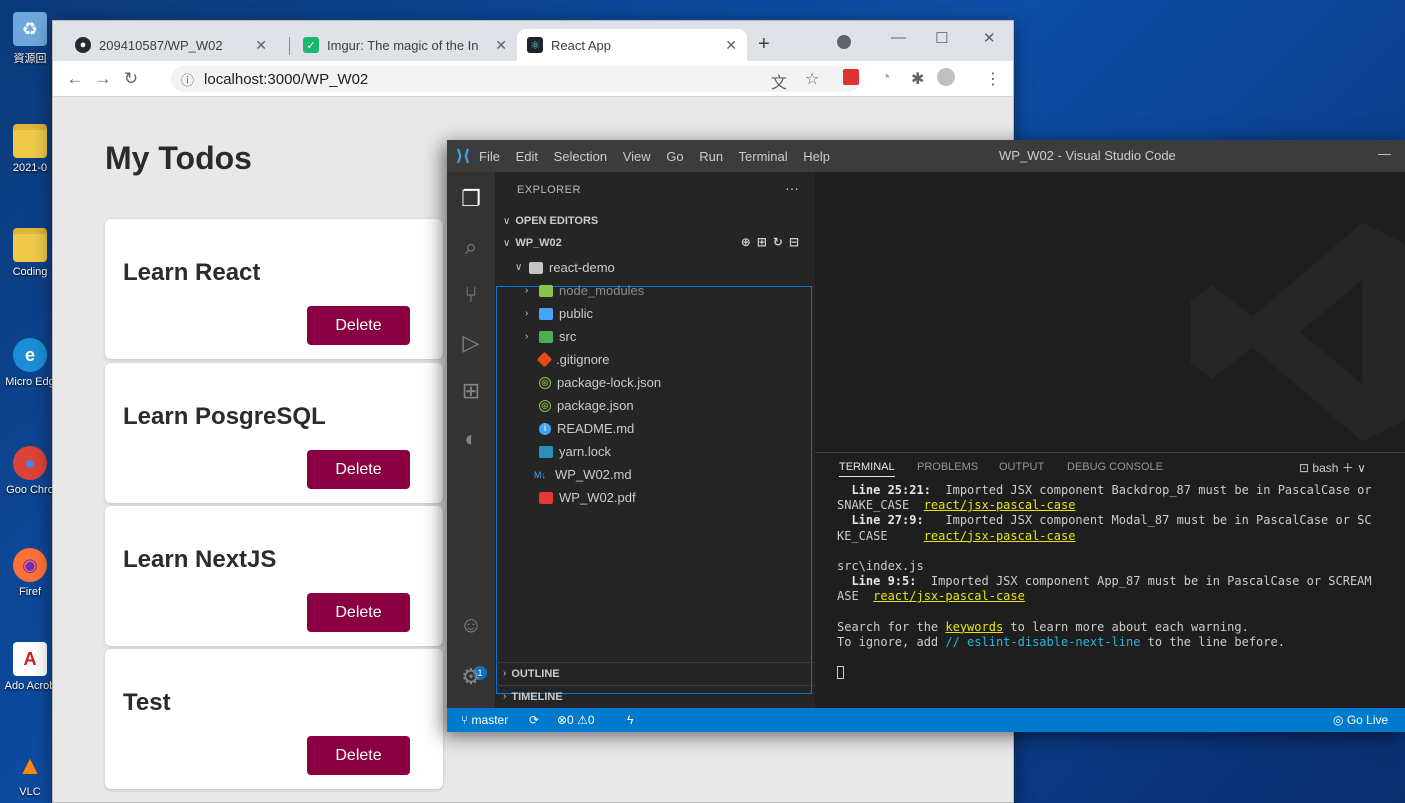  What do you see at coordinates (587, 497) in the screenshot?
I see `tree-item-wp-pdf: WP_W02.pdf` at bounding box center [587, 497].